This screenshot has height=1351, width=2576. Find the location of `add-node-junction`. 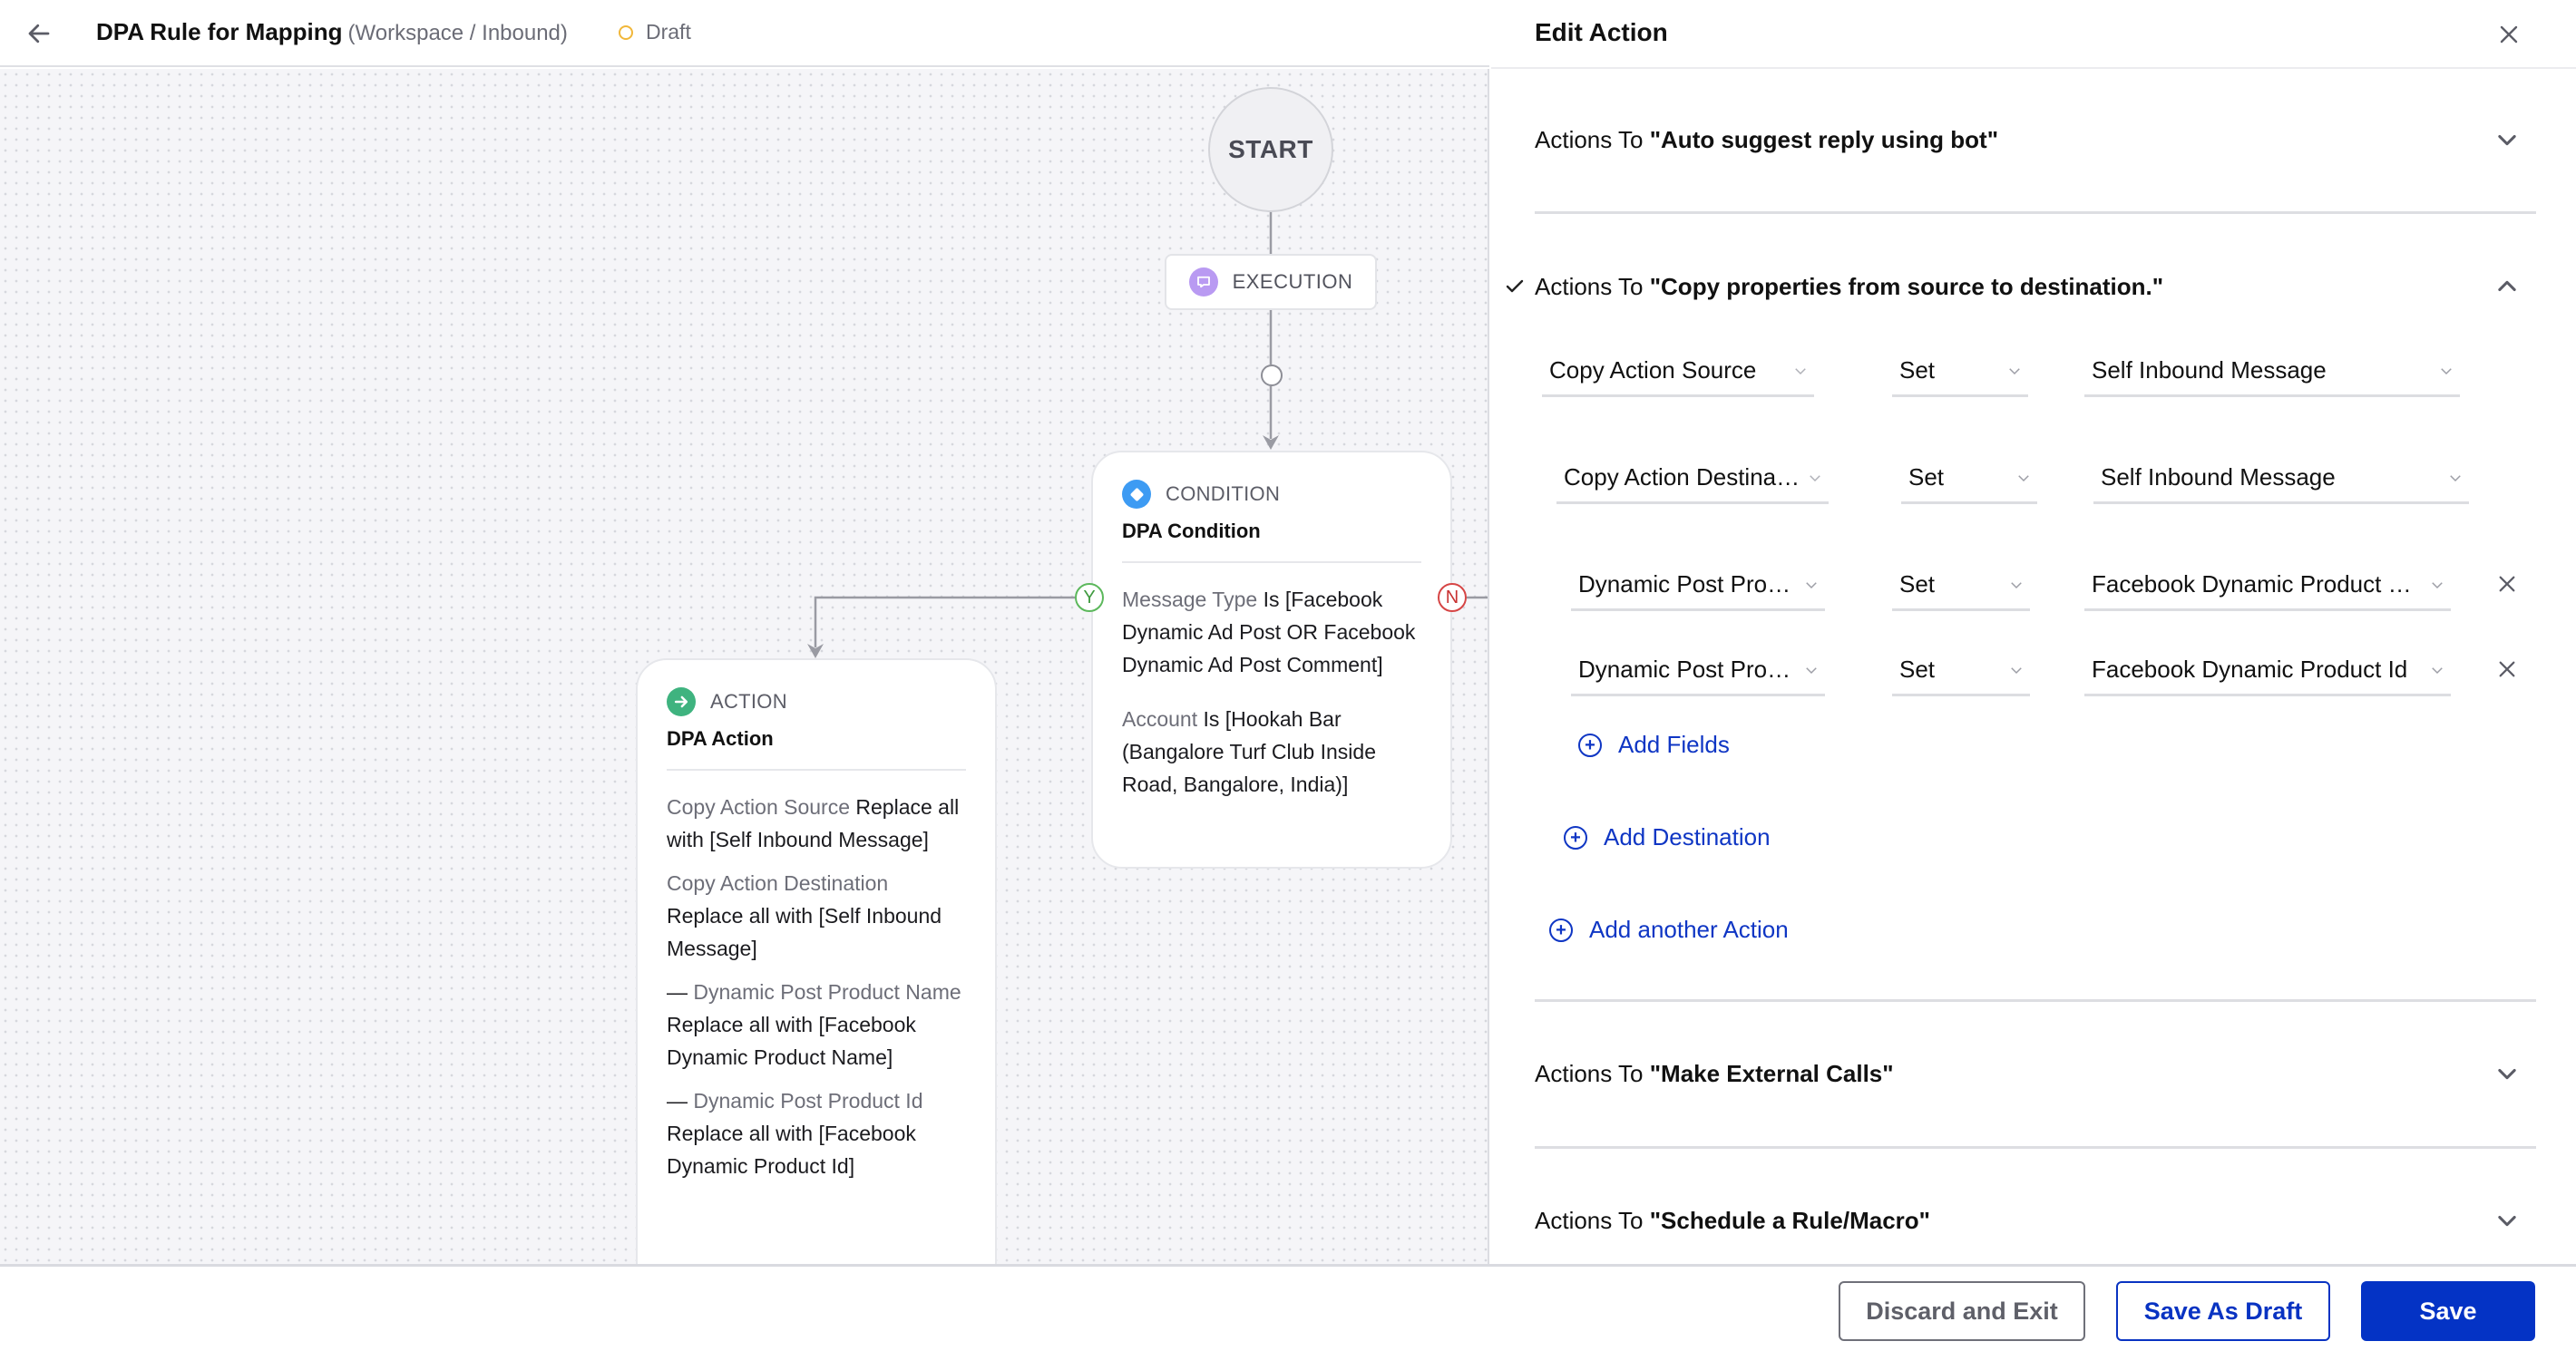

add-node-junction is located at coordinates (1272, 375).